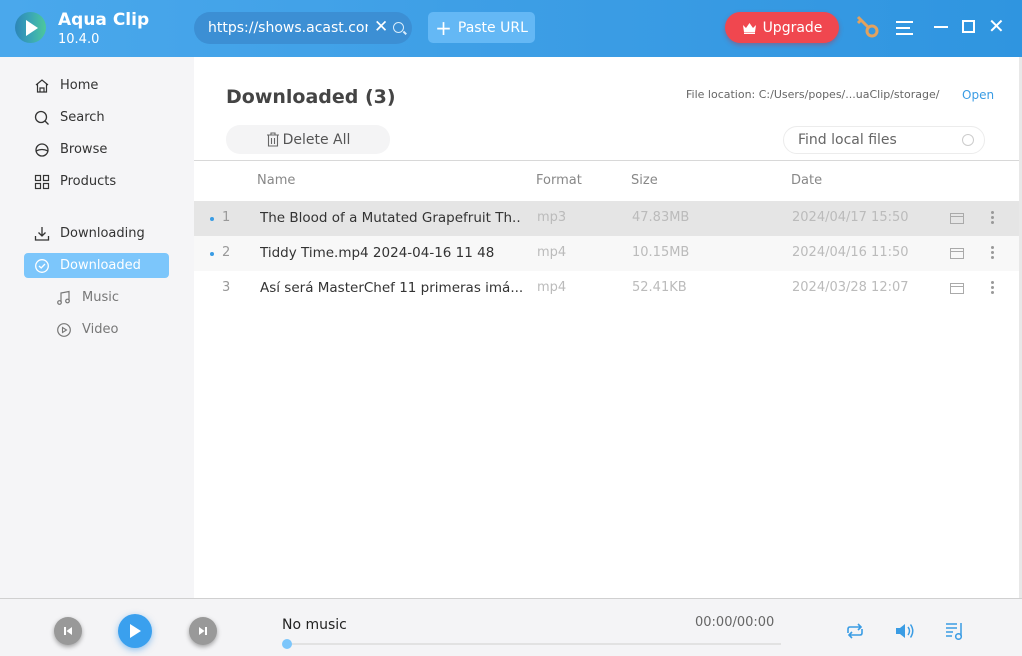 Image resolution: width=1022 pixels, height=656 pixels. What do you see at coordinates (42, 181) in the screenshot?
I see `grid-icon` at bounding box center [42, 181].